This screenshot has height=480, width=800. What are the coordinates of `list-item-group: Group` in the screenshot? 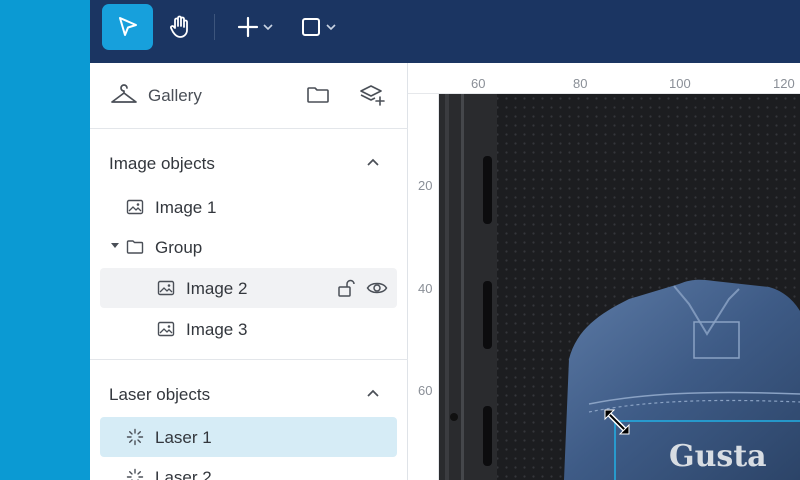 It's located at (248, 247).